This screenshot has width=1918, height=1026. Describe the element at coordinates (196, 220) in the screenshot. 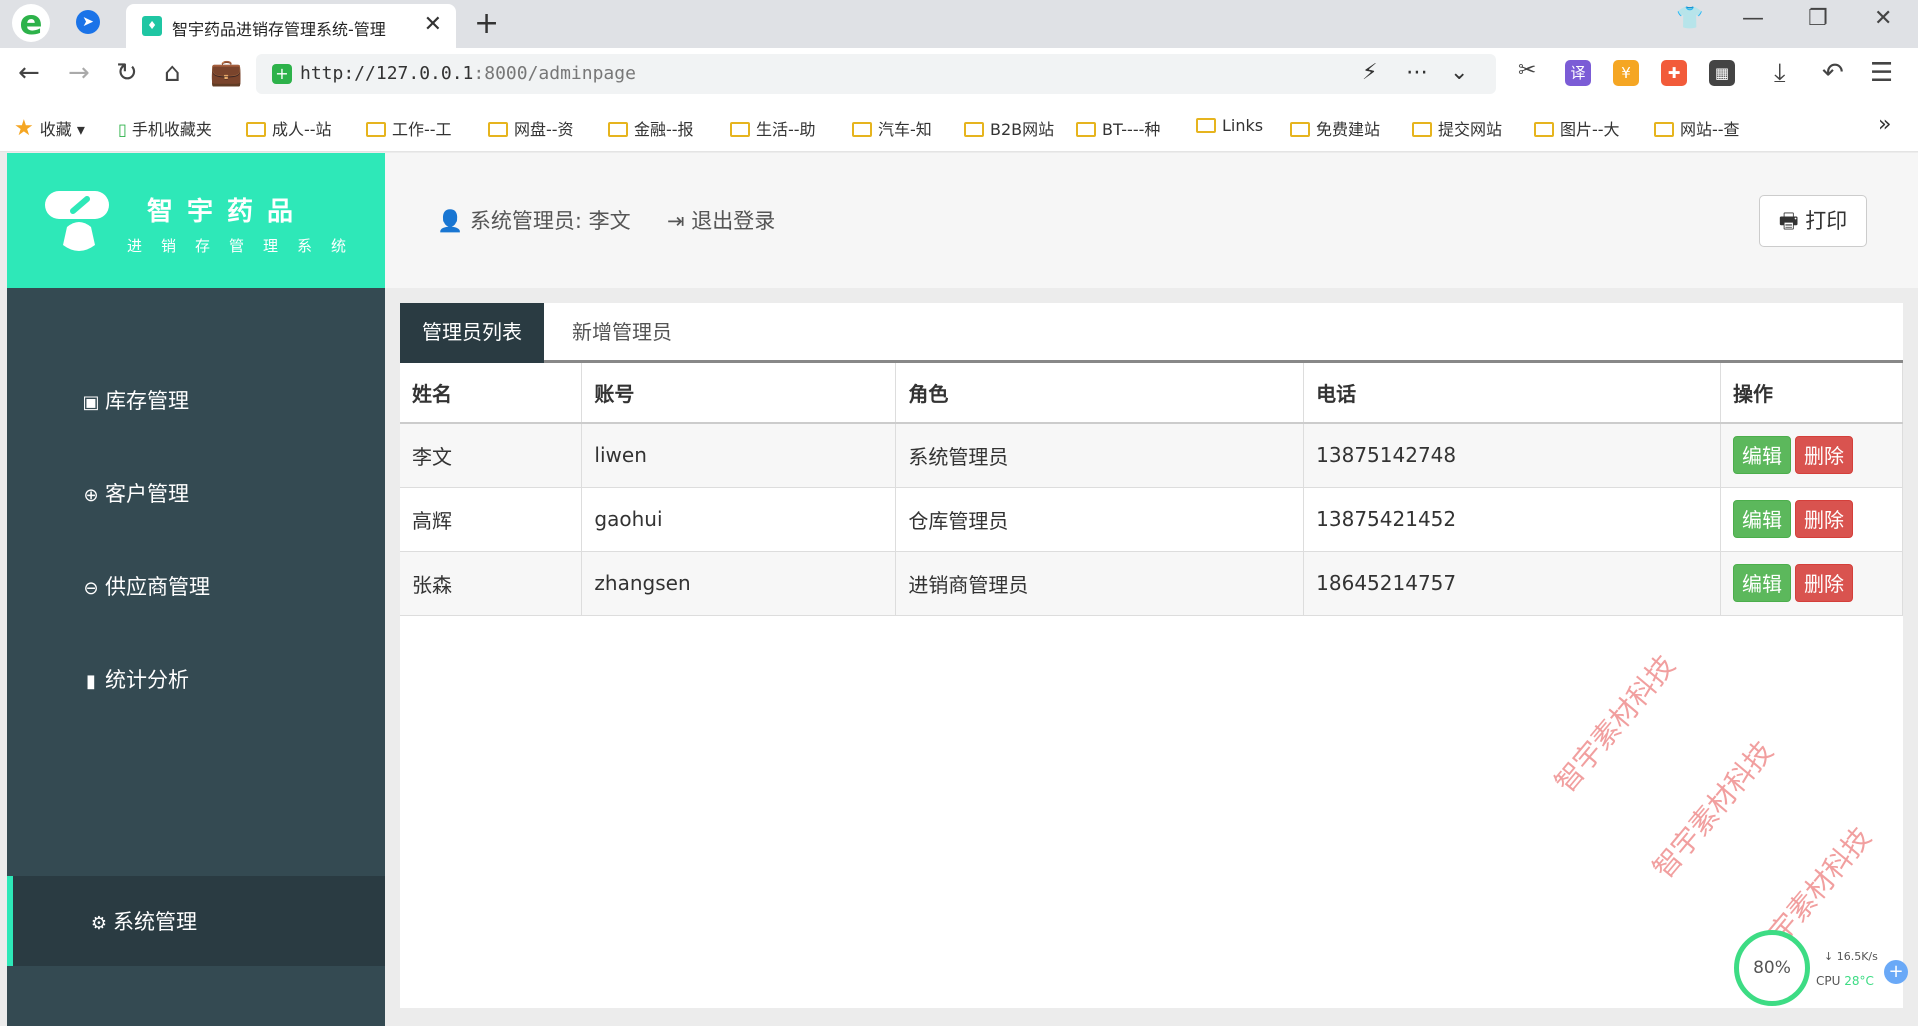

I see `brand-header: 智宇药品 进销存管理系统` at that location.